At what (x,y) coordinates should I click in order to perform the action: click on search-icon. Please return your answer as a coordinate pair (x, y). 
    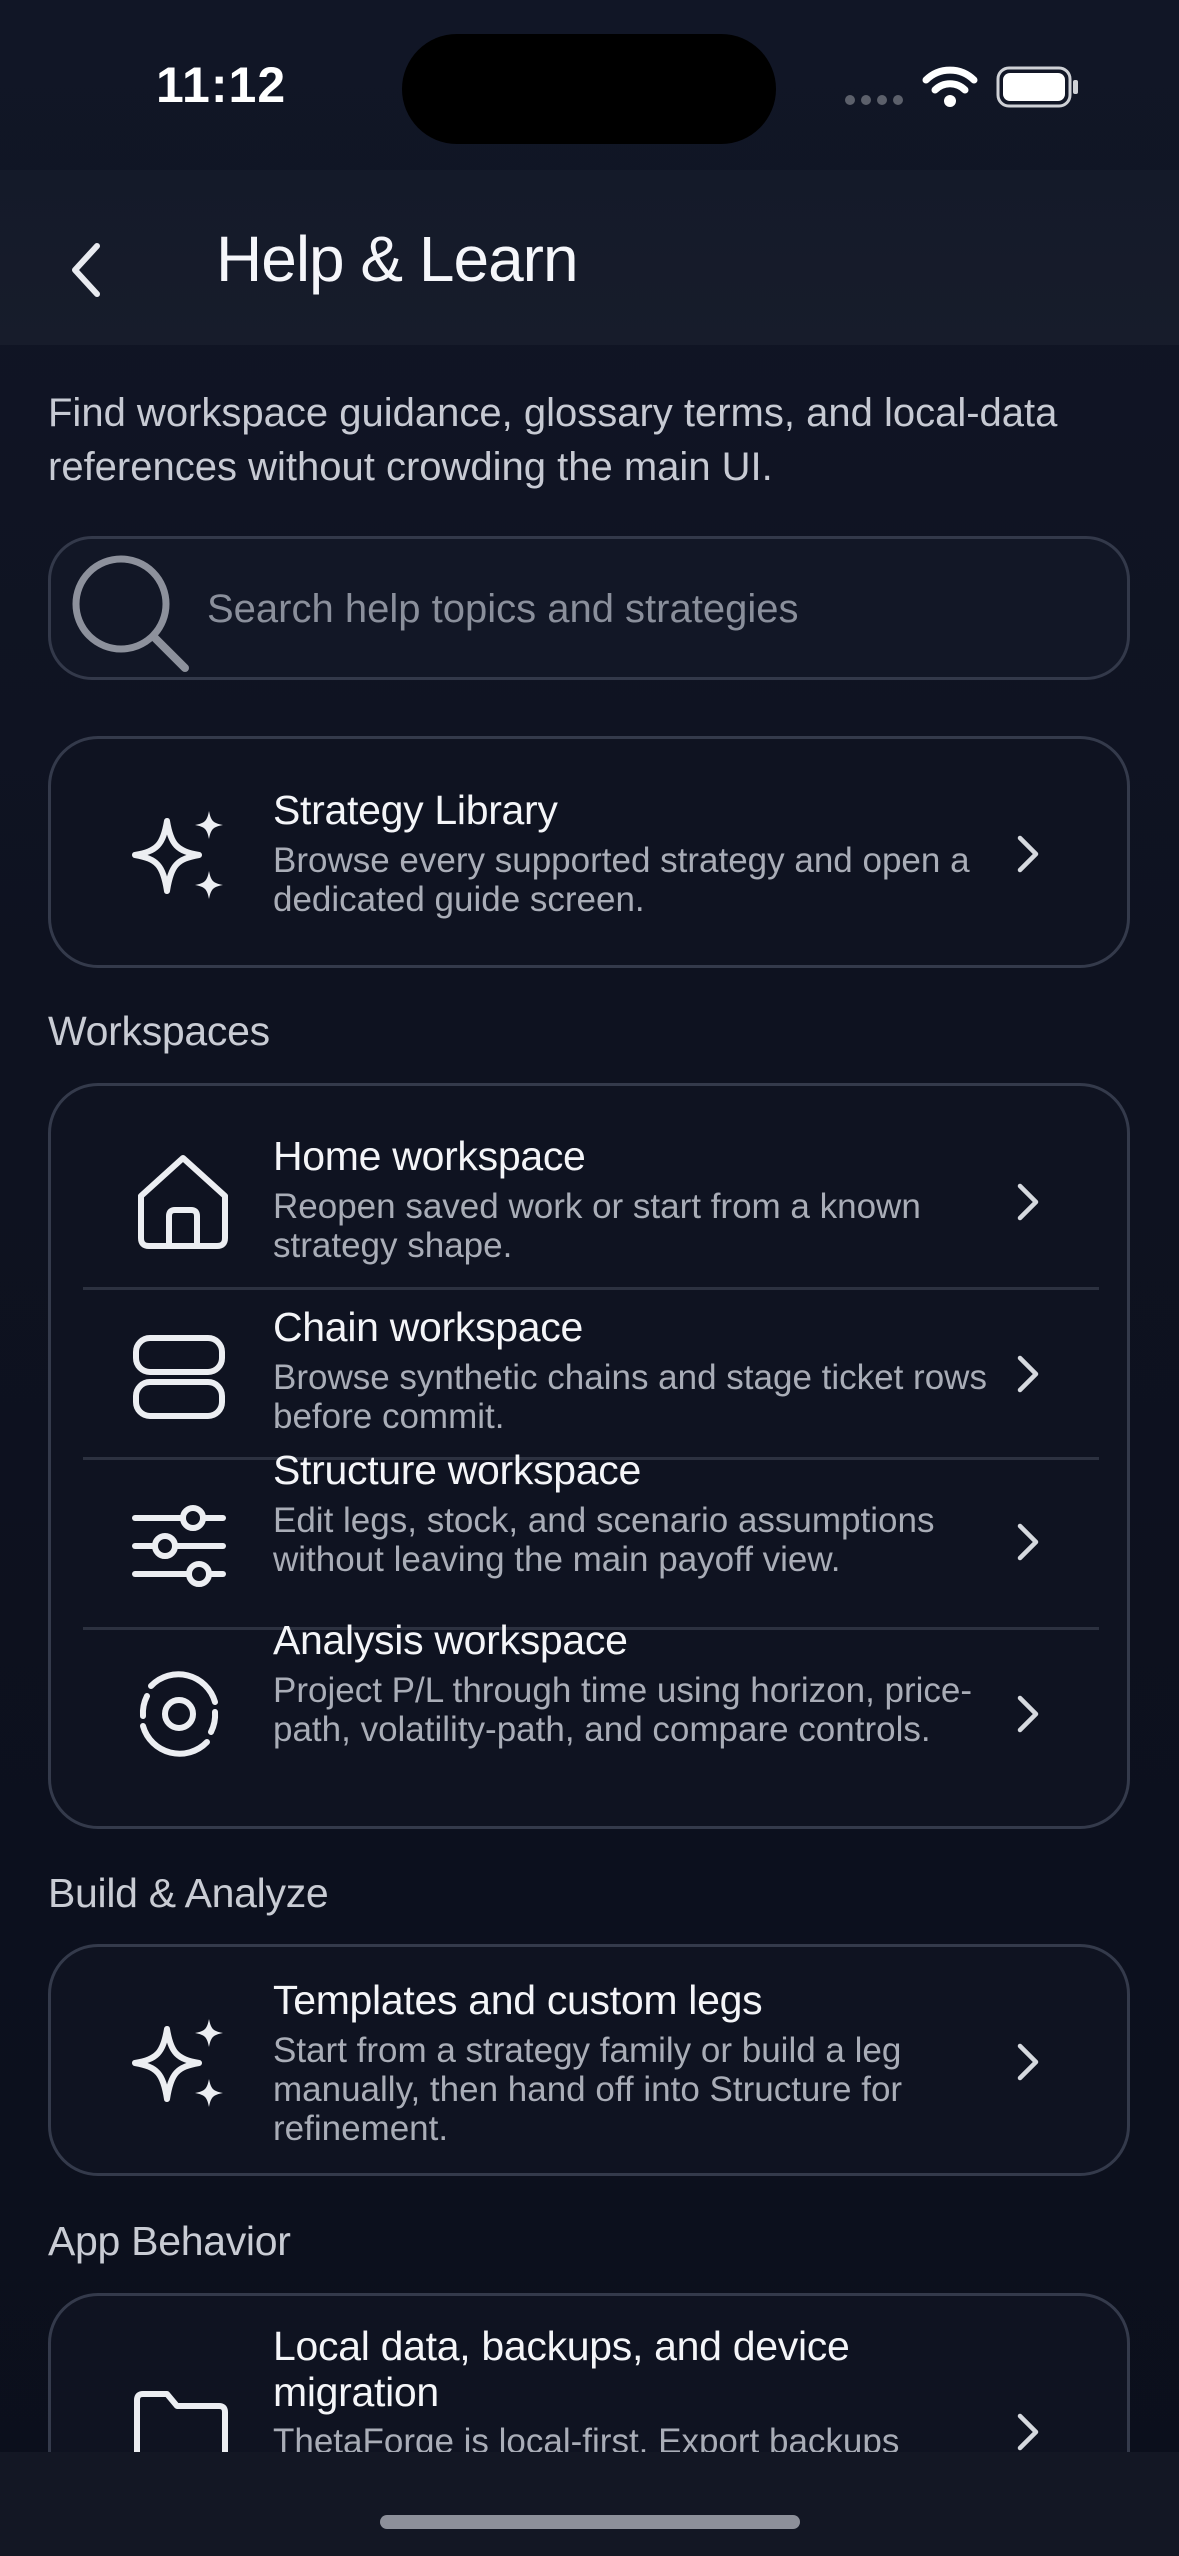
    Looking at the image, I should click on (130, 613).